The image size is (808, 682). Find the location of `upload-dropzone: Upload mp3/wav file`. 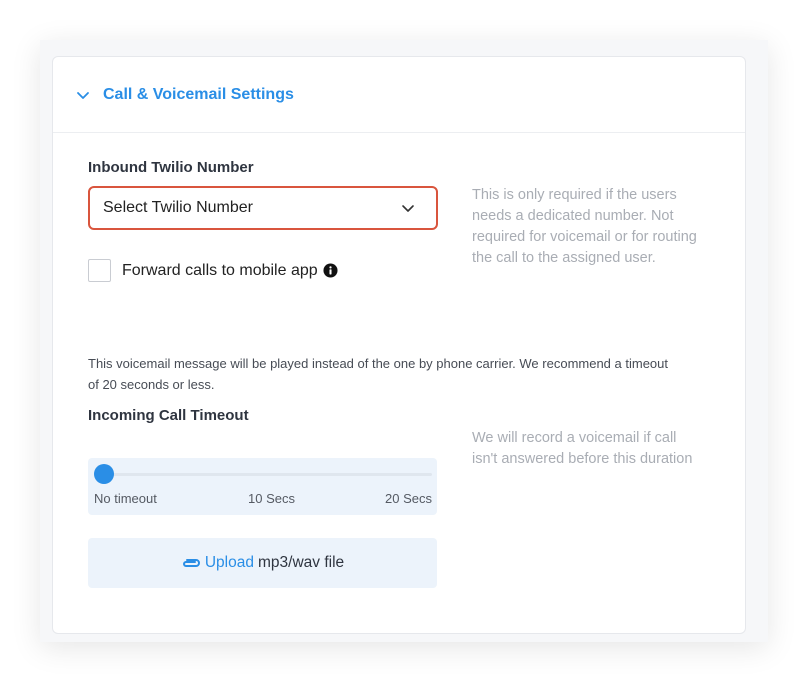

upload-dropzone: Upload mp3/wav file is located at coordinates (262, 563).